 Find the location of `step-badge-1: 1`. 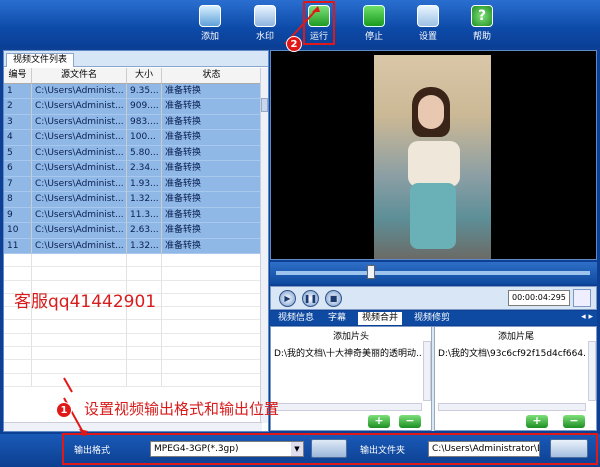

step-badge-1: 1 is located at coordinates (64, 410).